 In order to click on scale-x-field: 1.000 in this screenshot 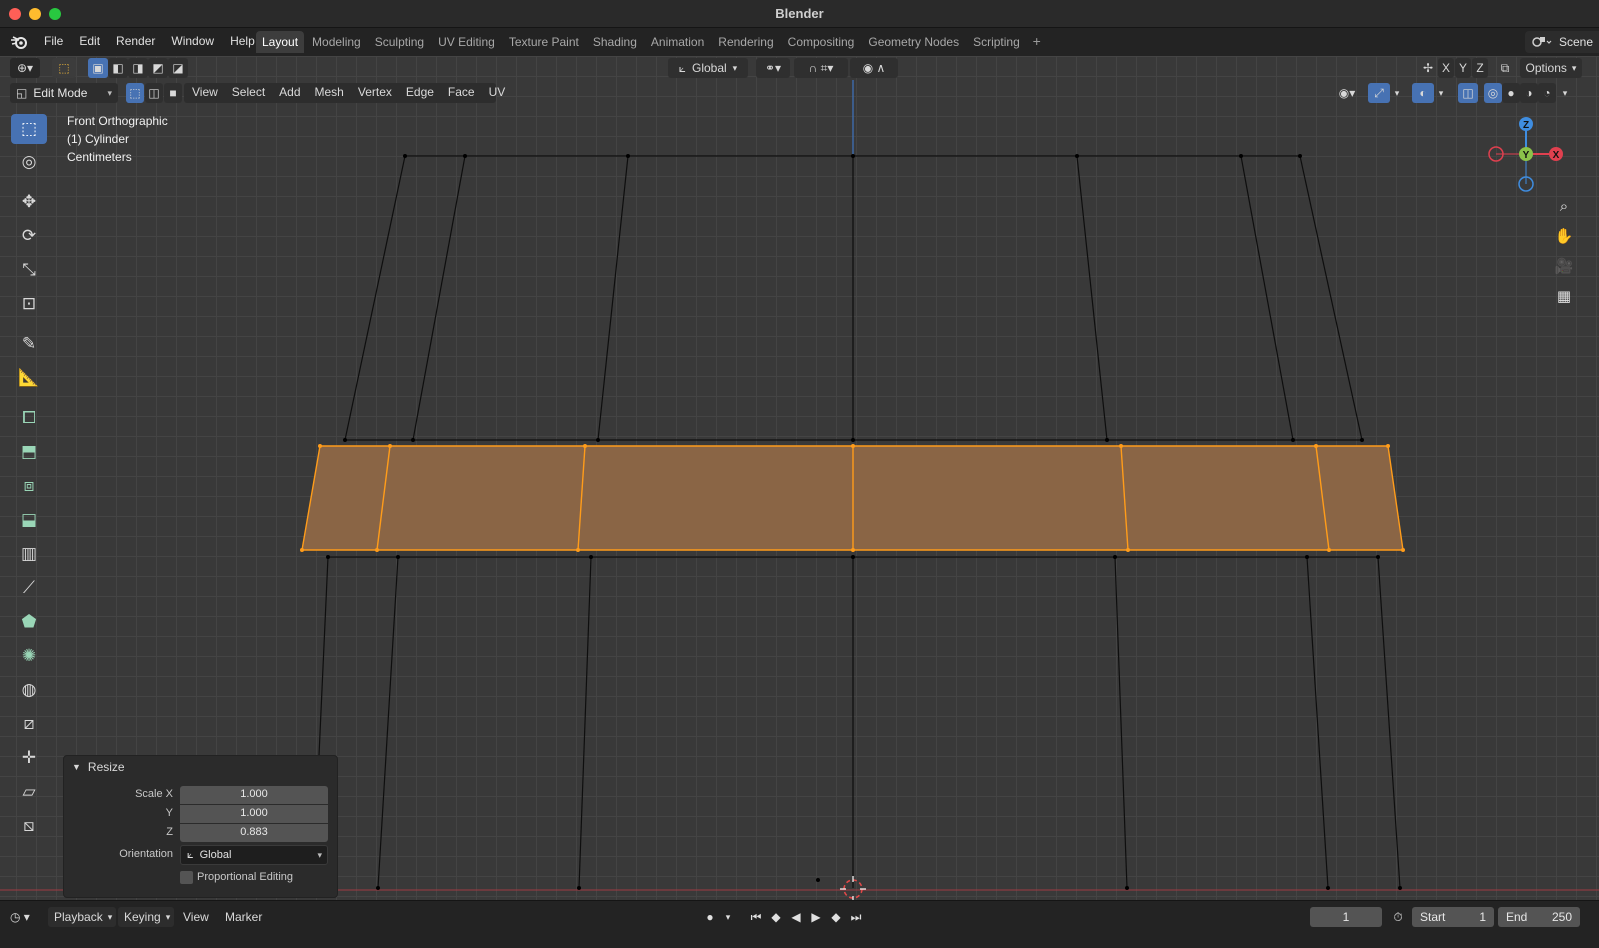, I will do `click(254, 795)`.